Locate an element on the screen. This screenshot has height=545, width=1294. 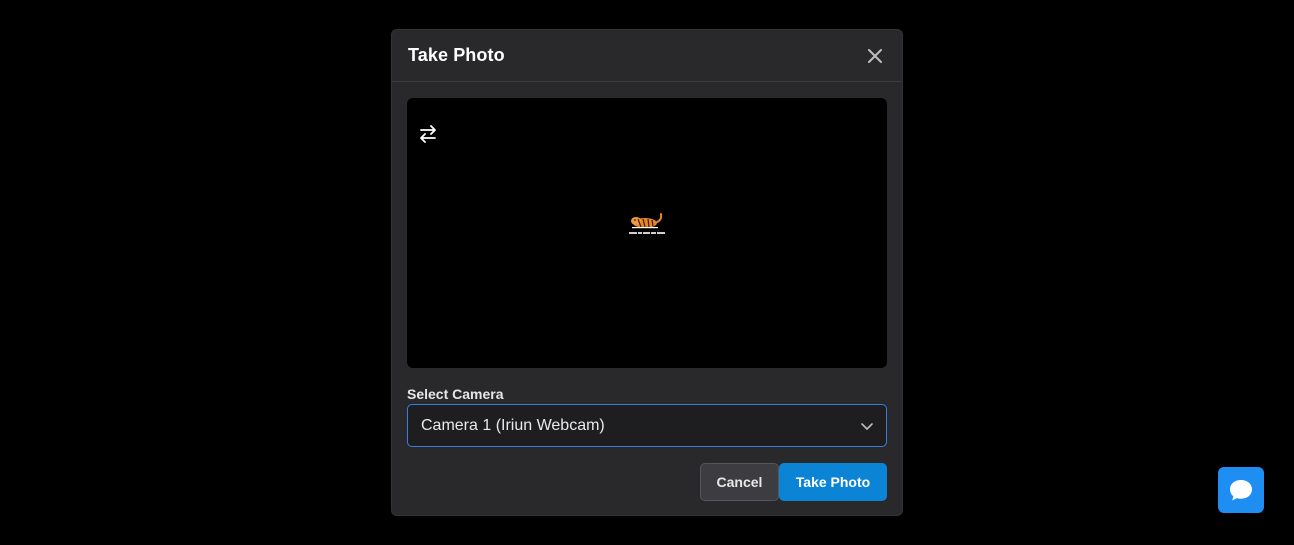
cancel-button: Cancel is located at coordinates (739, 482).